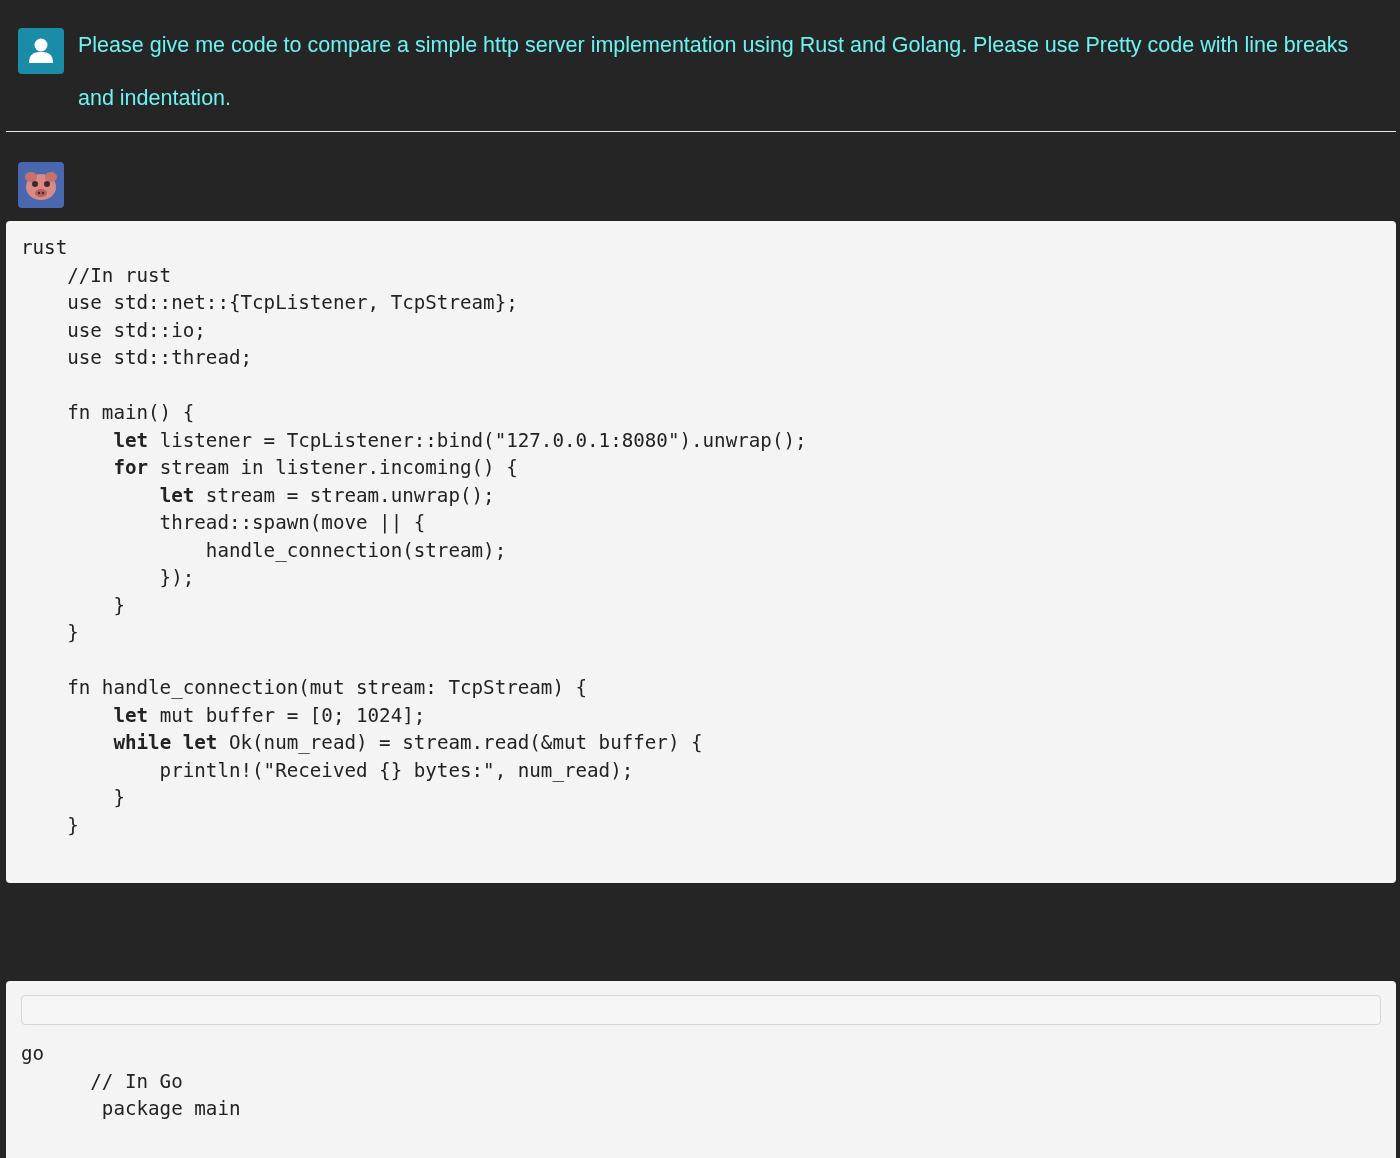 The width and height of the screenshot is (1400, 1158). I want to click on code-line: use std::thread;, so click(160, 358).